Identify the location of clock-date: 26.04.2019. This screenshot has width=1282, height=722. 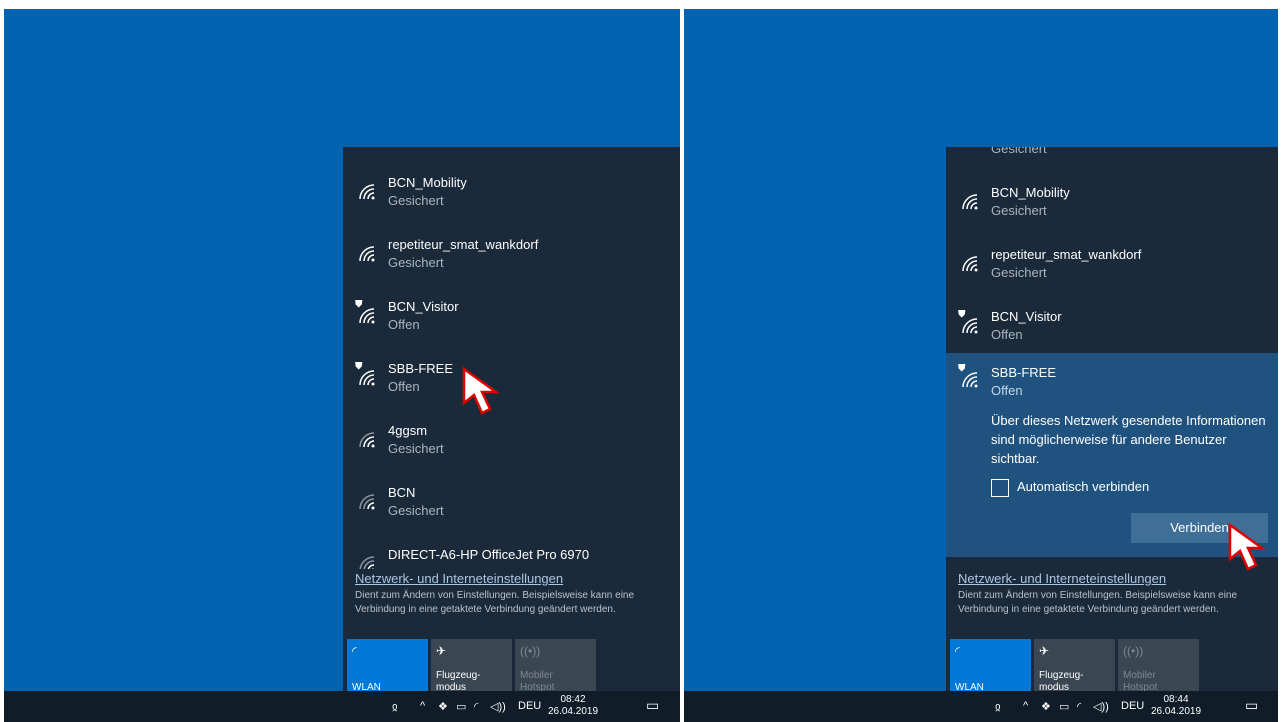
(573, 711).